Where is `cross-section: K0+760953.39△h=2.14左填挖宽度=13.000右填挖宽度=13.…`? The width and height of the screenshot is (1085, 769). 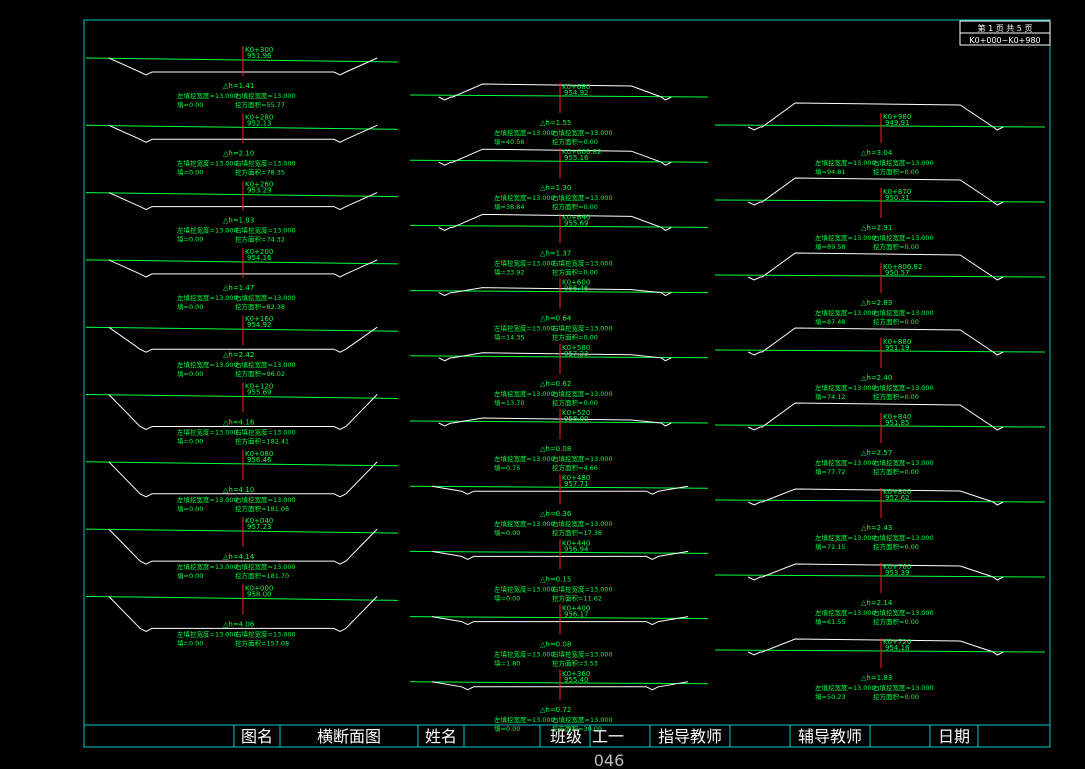
cross-section: K0+760953.39△h=2.14左填挖宽度=13.000右填挖宽度=13.… is located at coordinates (880, 594).